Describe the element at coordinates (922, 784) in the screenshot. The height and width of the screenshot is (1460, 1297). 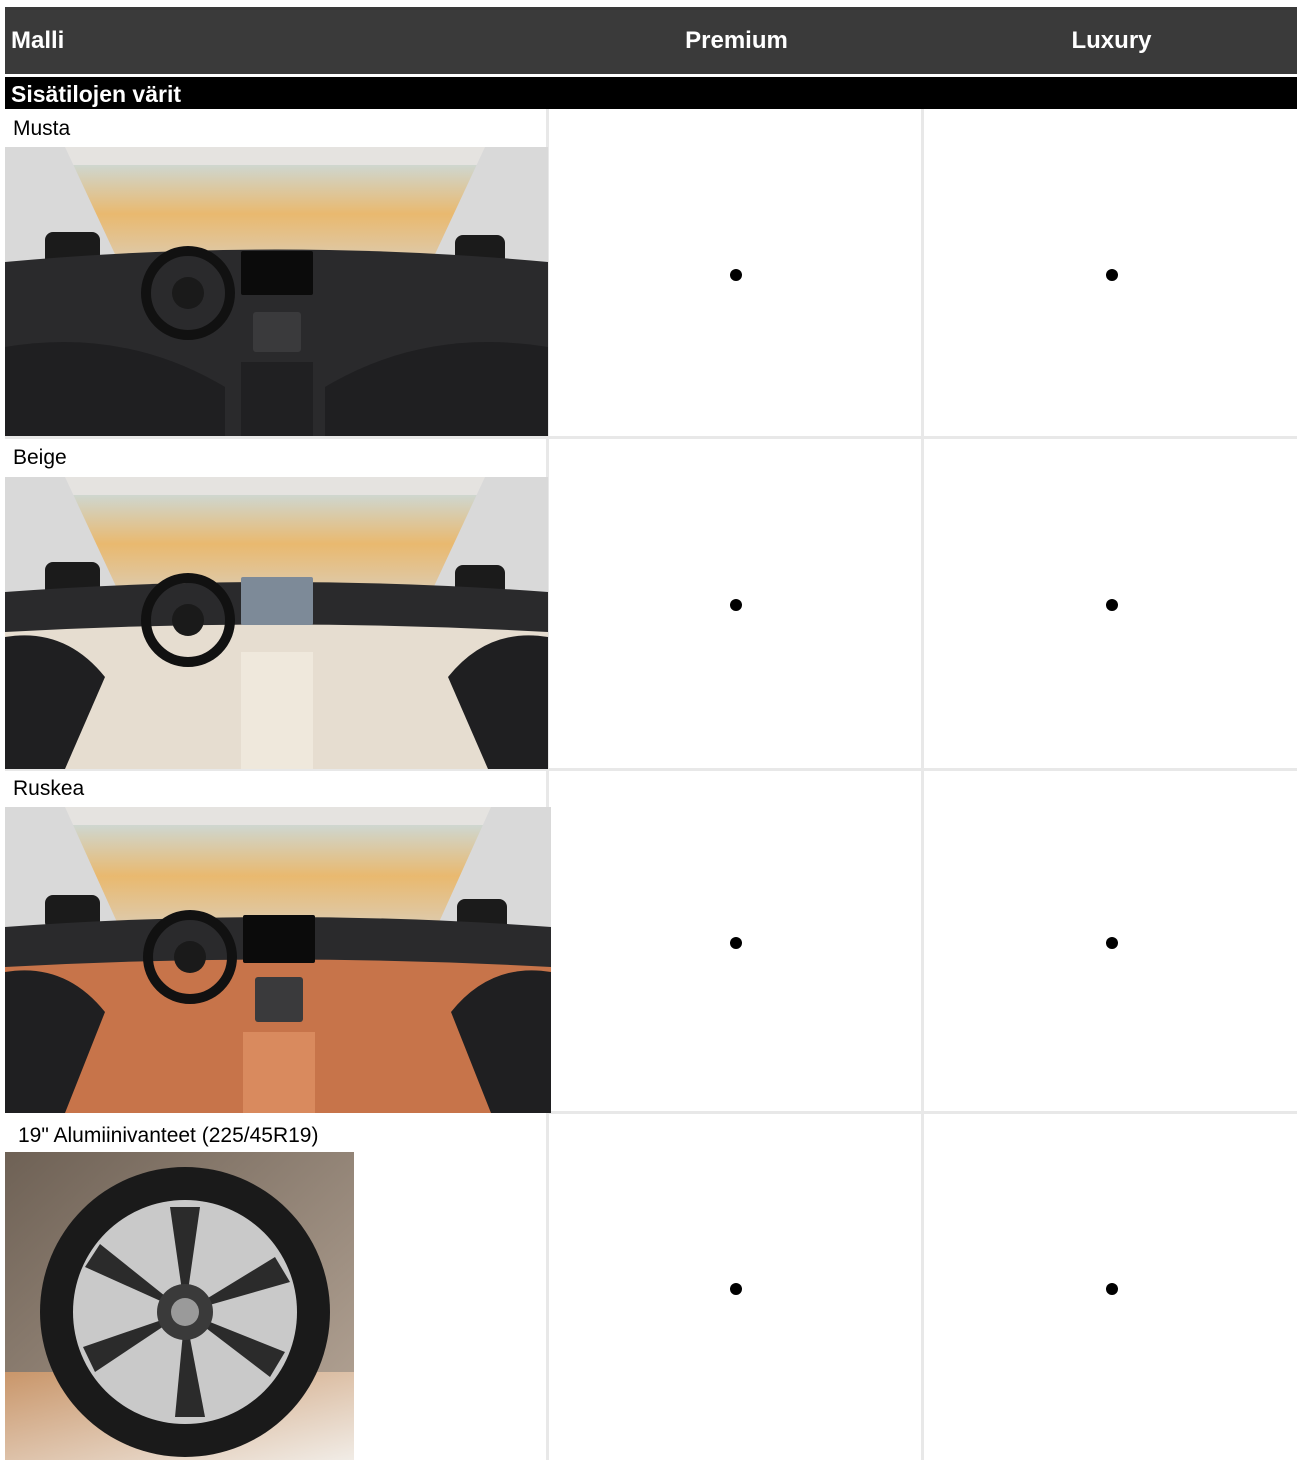
I see `column-divider` at that location.